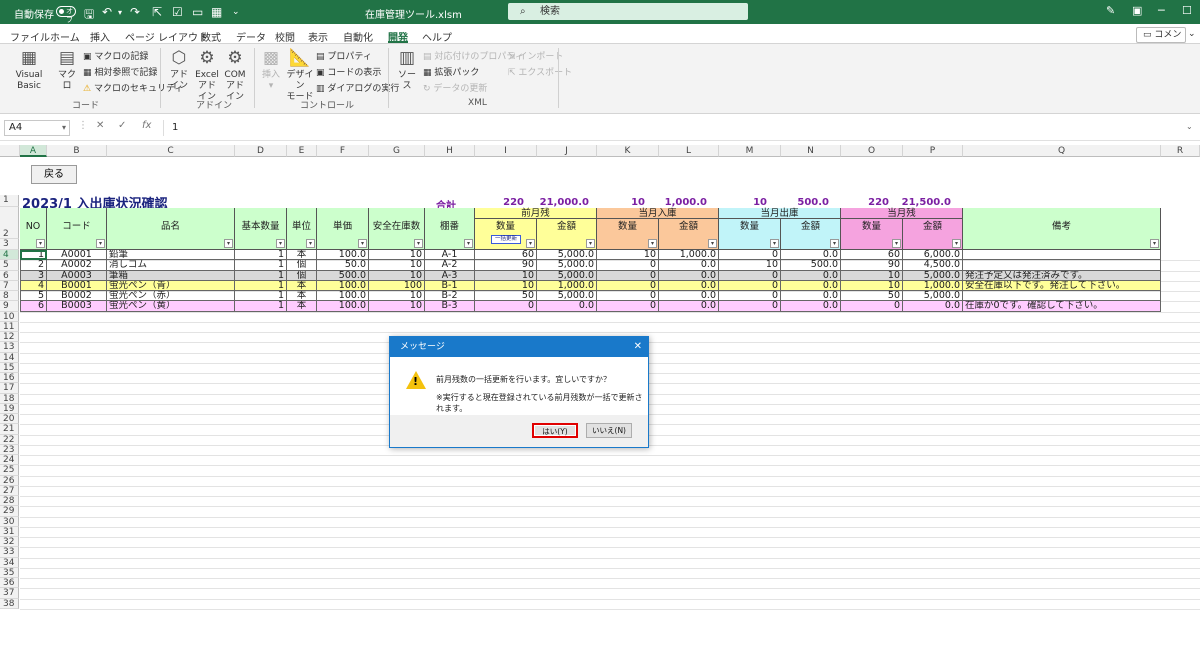 The image size is (1200, 665). Describe the element at coordinates (872, 151) in the screenshot. I see `column-header-O: O` at that location.